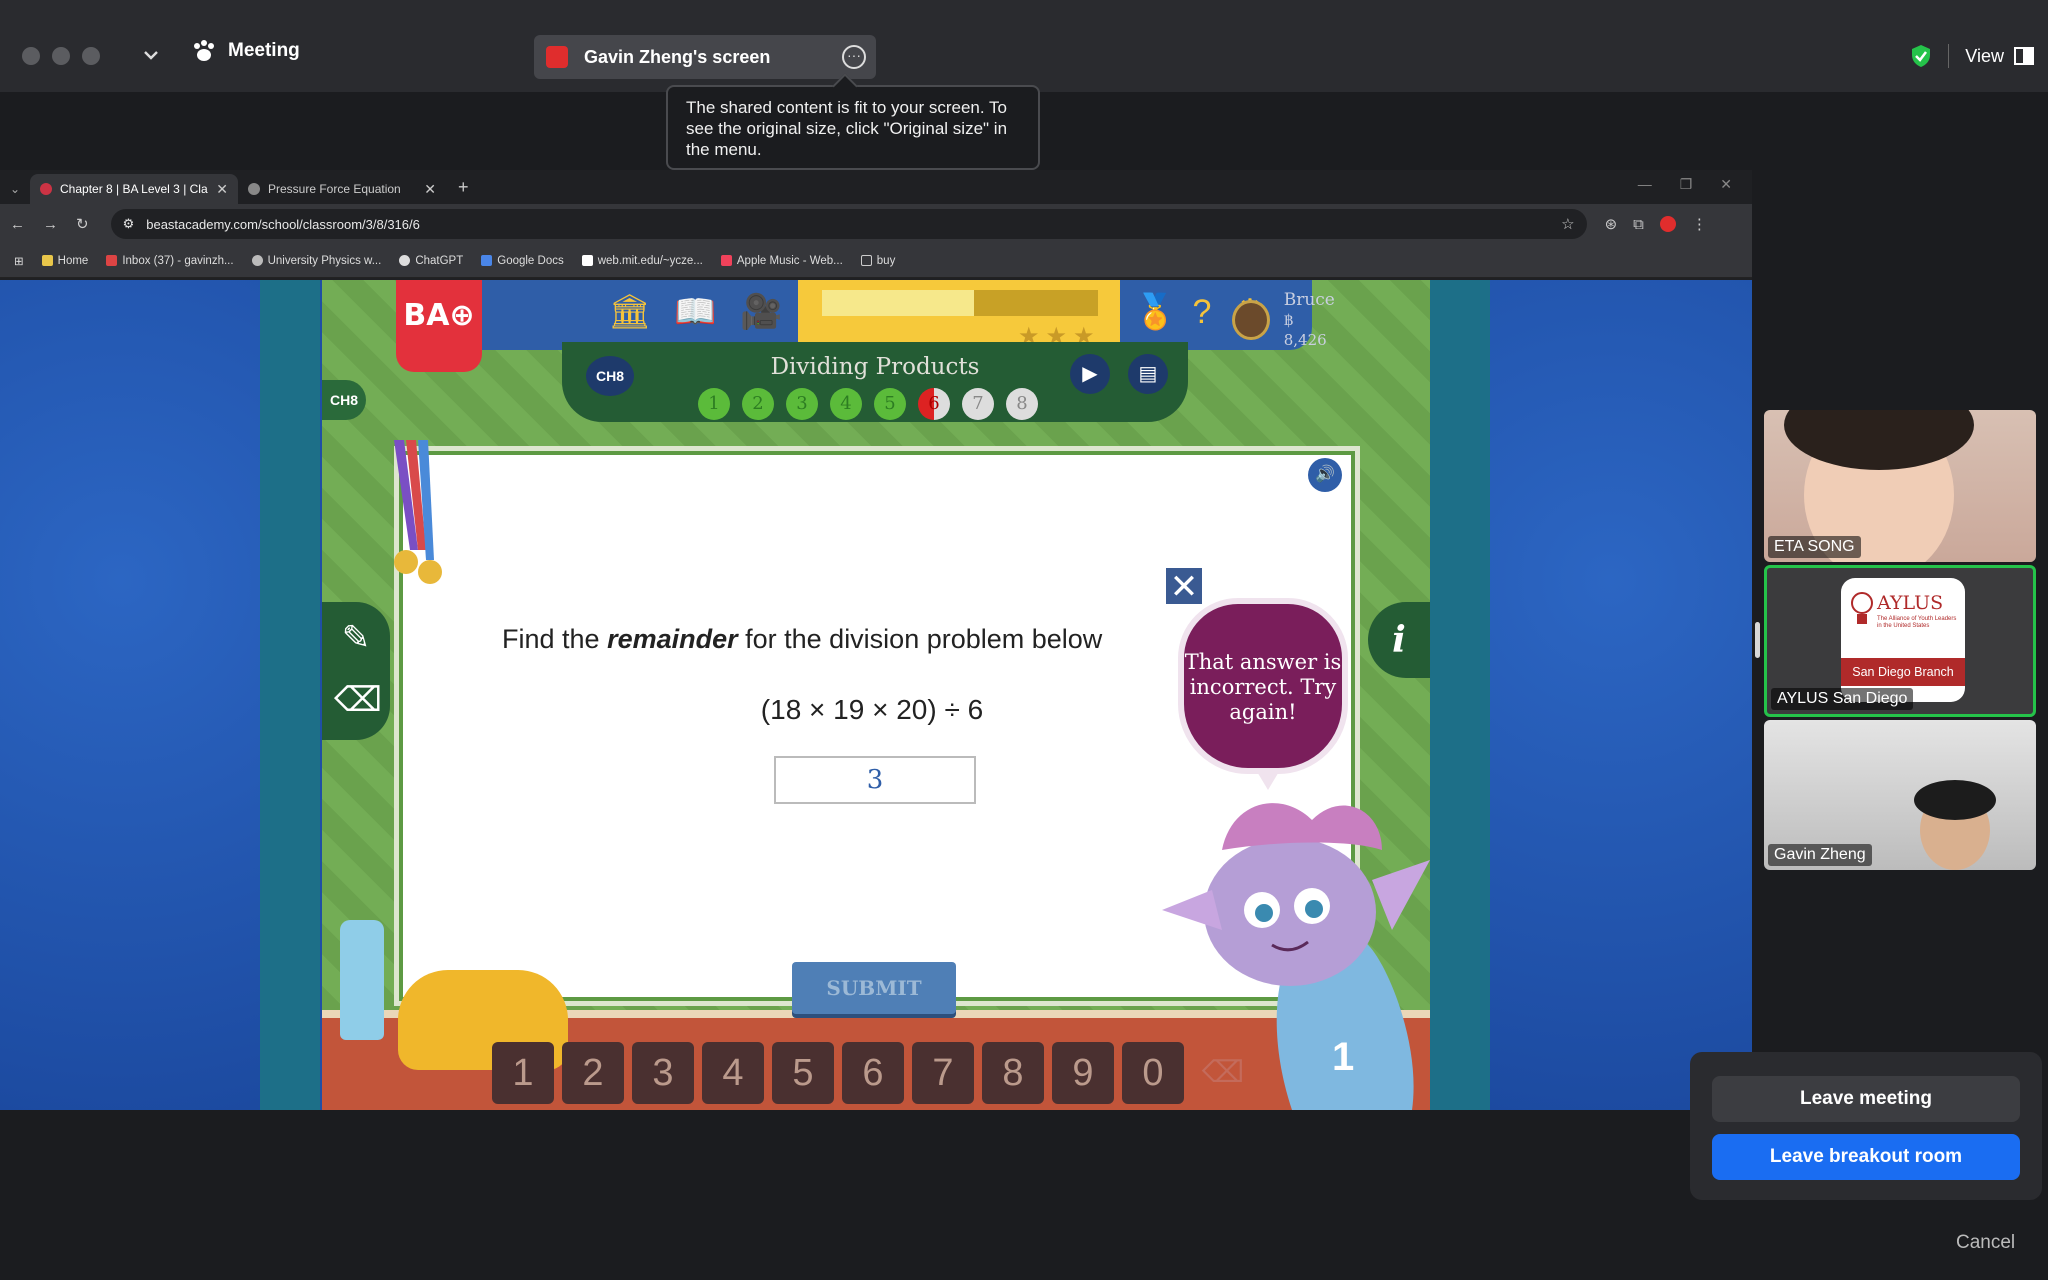 This screenshot has height=1280, width=2048. What do you see at coordinates (1325, 475) in the screenshot?
I see `read-aloud-speaker-icon: 🔊` at bounding box center [1325, 475].